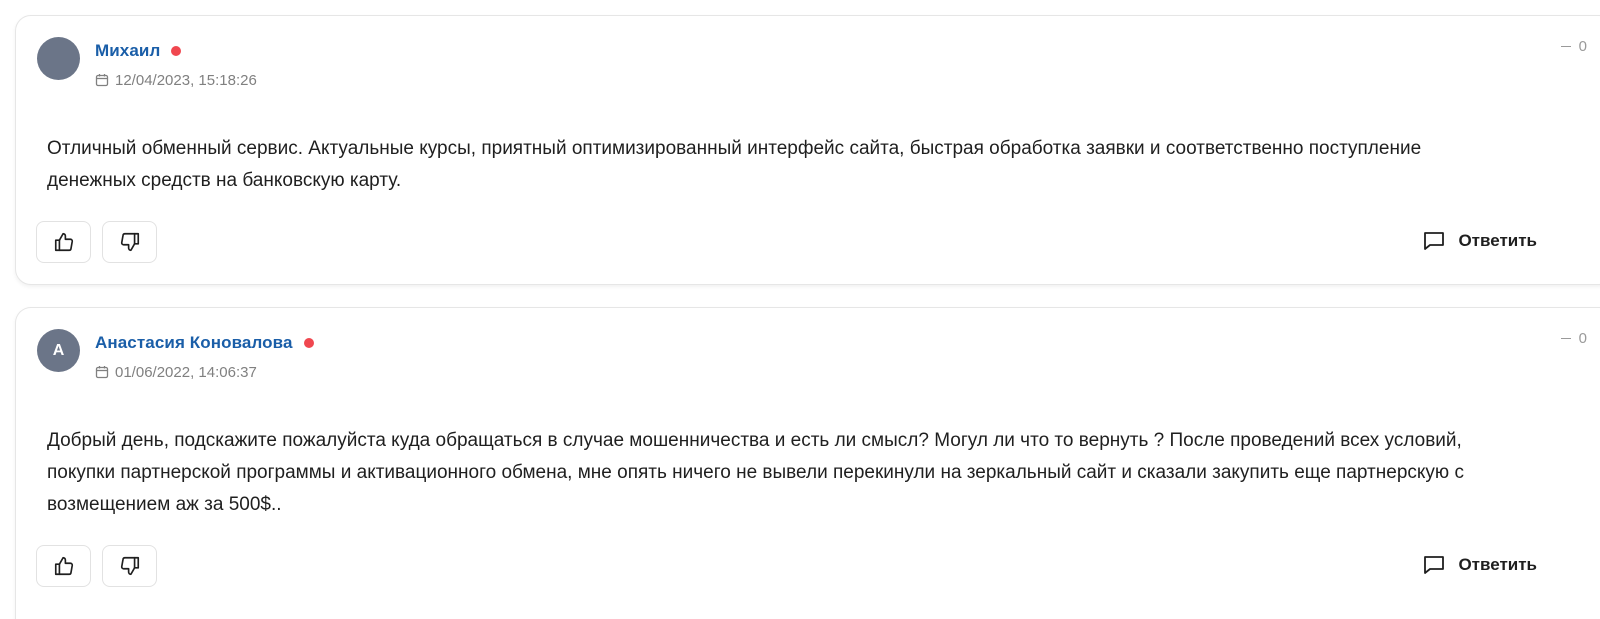  I want to click on avatar-letter: А, so click(58, 350).